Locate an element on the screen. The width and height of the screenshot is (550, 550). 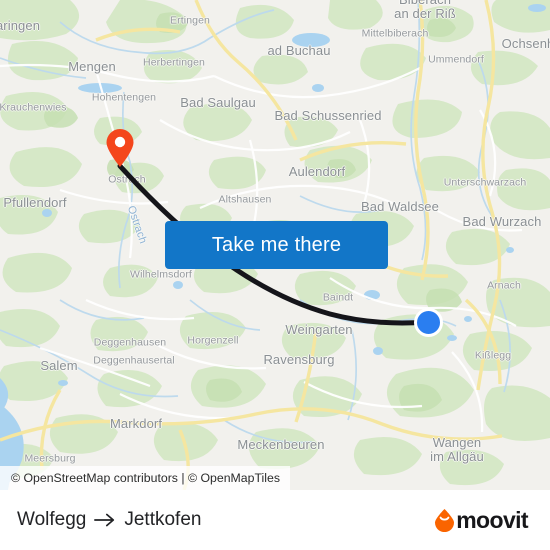
moovit-pin-icon is located at coordinates (444, 520).